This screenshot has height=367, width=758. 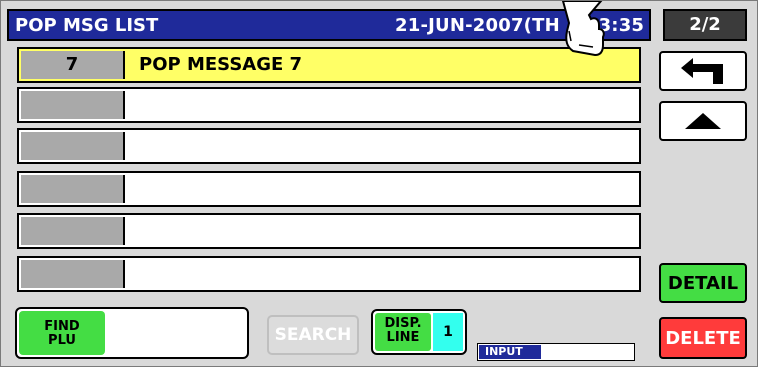 What do you see at coordinates (510, 352) in the screenshot?
I see `input-label: INPUT` at bounding box center [510, 352].